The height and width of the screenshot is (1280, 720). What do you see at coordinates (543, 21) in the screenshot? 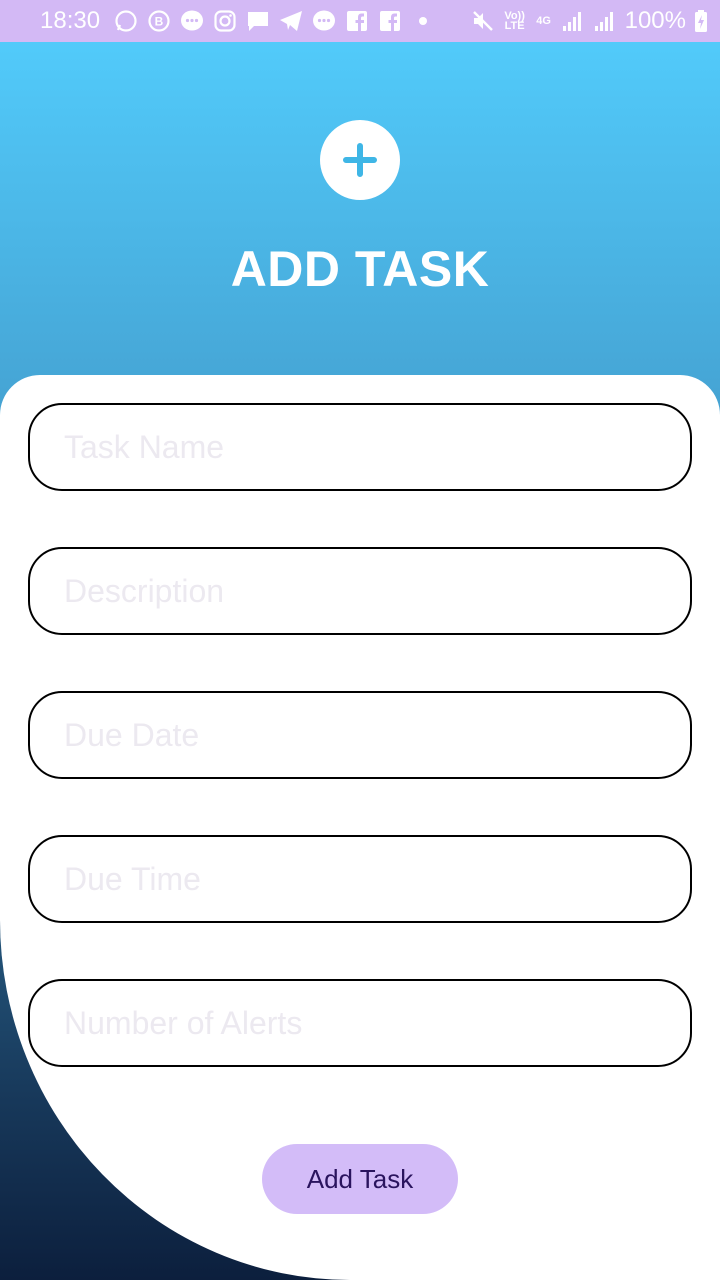
I see `network-type-label: 4G` at bounding box center [543, 21].